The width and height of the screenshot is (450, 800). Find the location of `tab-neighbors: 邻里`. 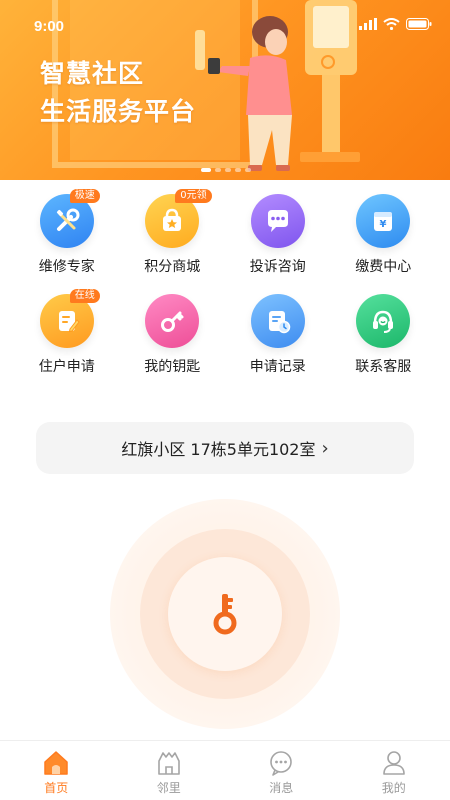

tab-neighbors: 邻里 is located at coordinates (169, 770).